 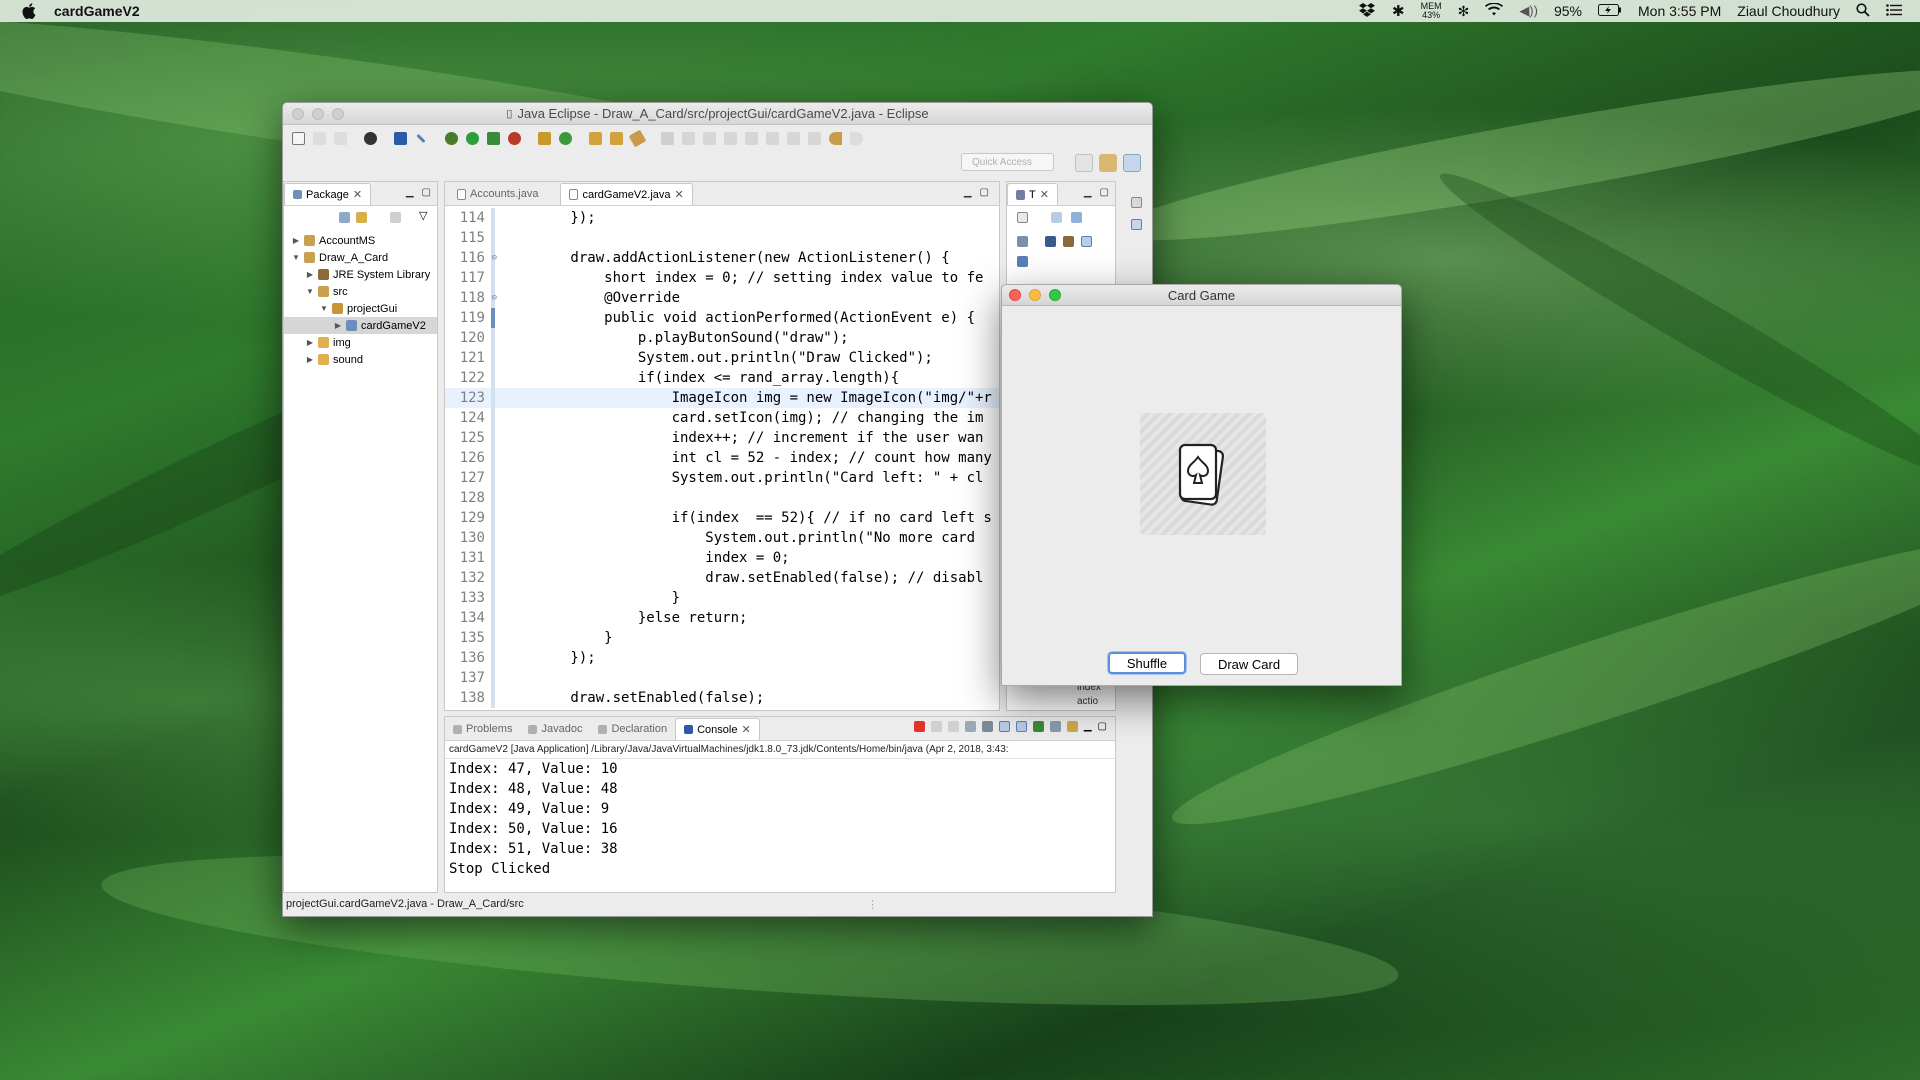 I want to click on run-icon, so click(x=472, y=138).